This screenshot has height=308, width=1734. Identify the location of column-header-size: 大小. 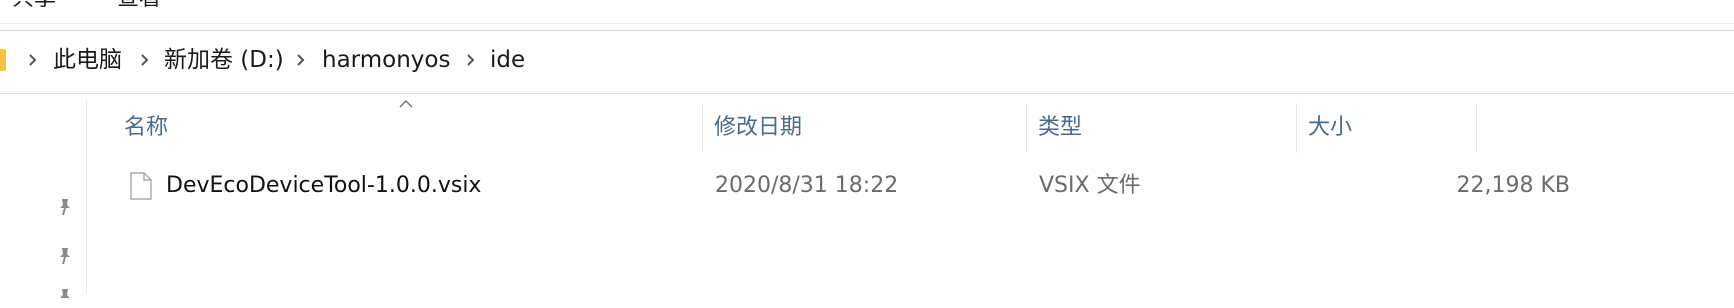
(1330, 128).